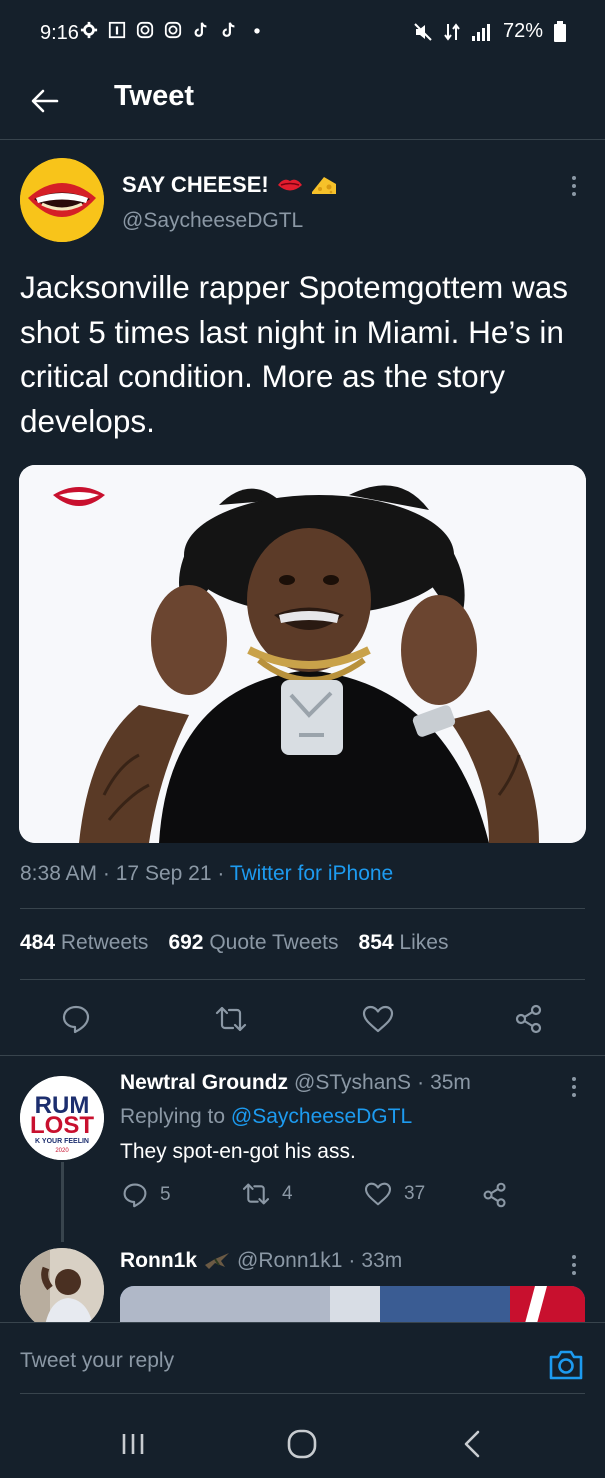 This screenshot has width=605, height=1478. I want to click on app-icon, so click(117, 30).